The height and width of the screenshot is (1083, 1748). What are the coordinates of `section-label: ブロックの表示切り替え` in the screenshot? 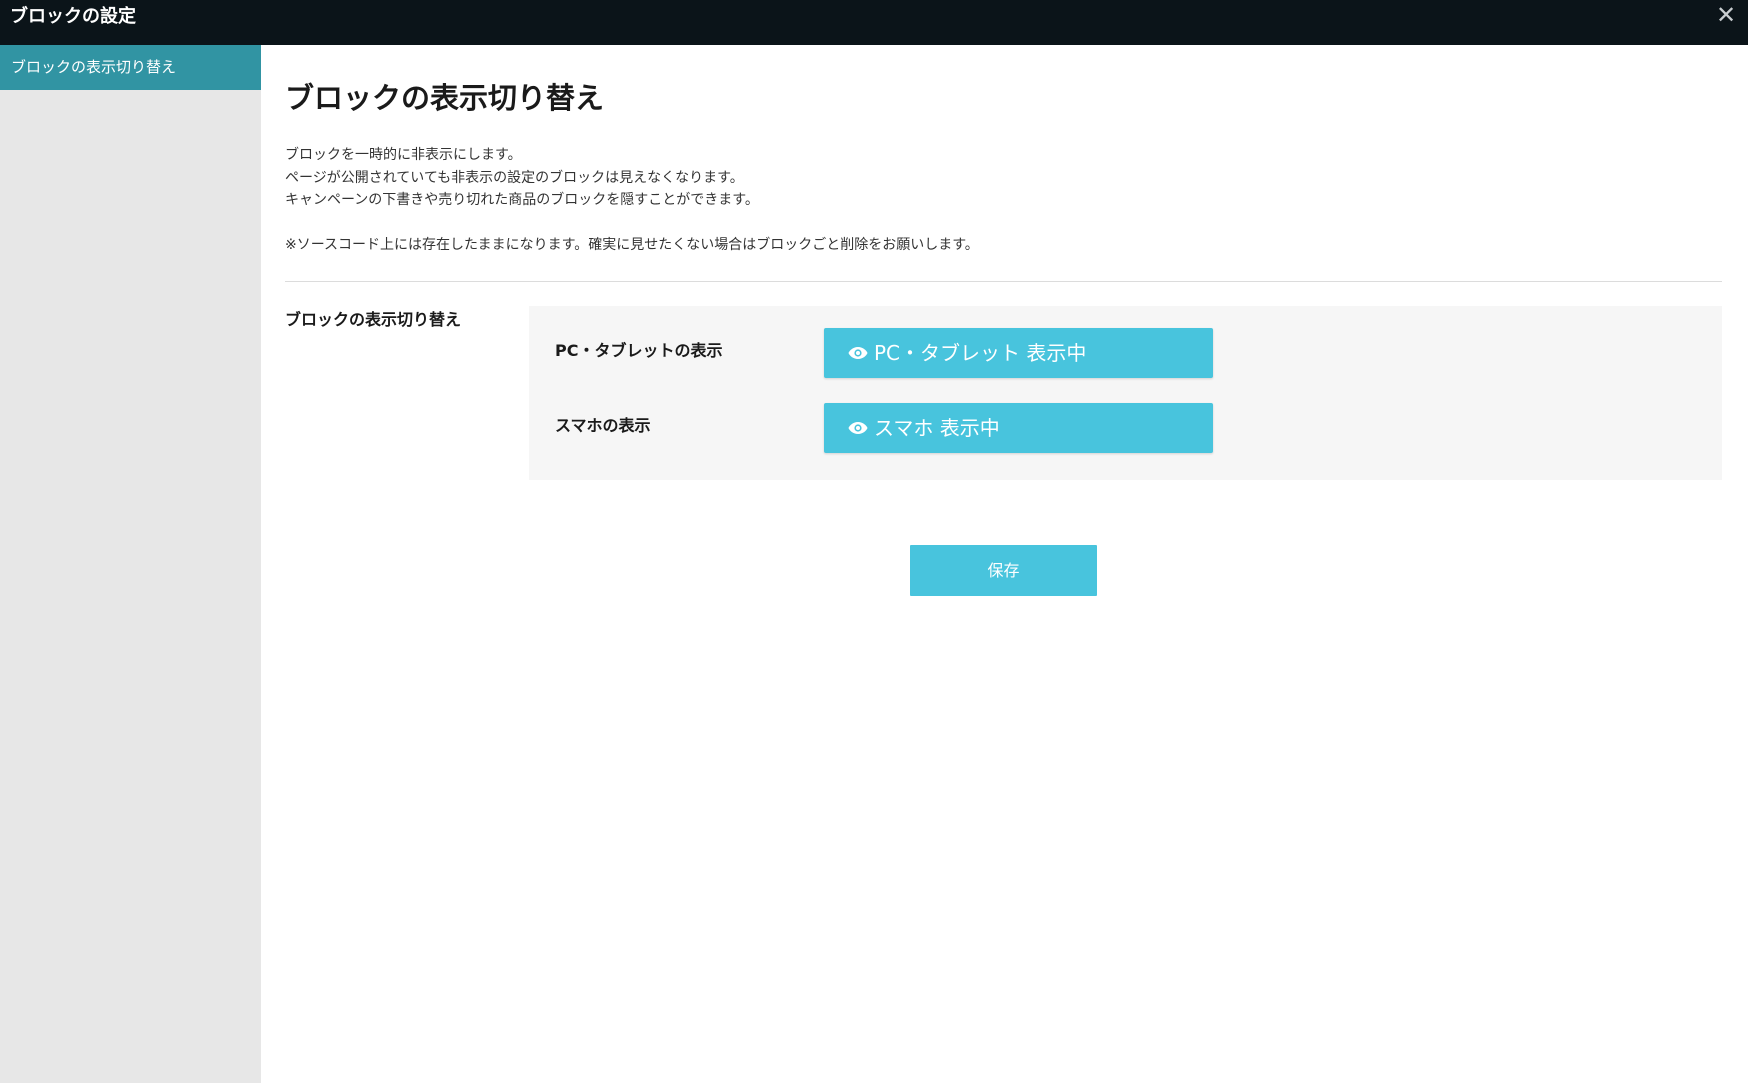 It's located at (373, 319).